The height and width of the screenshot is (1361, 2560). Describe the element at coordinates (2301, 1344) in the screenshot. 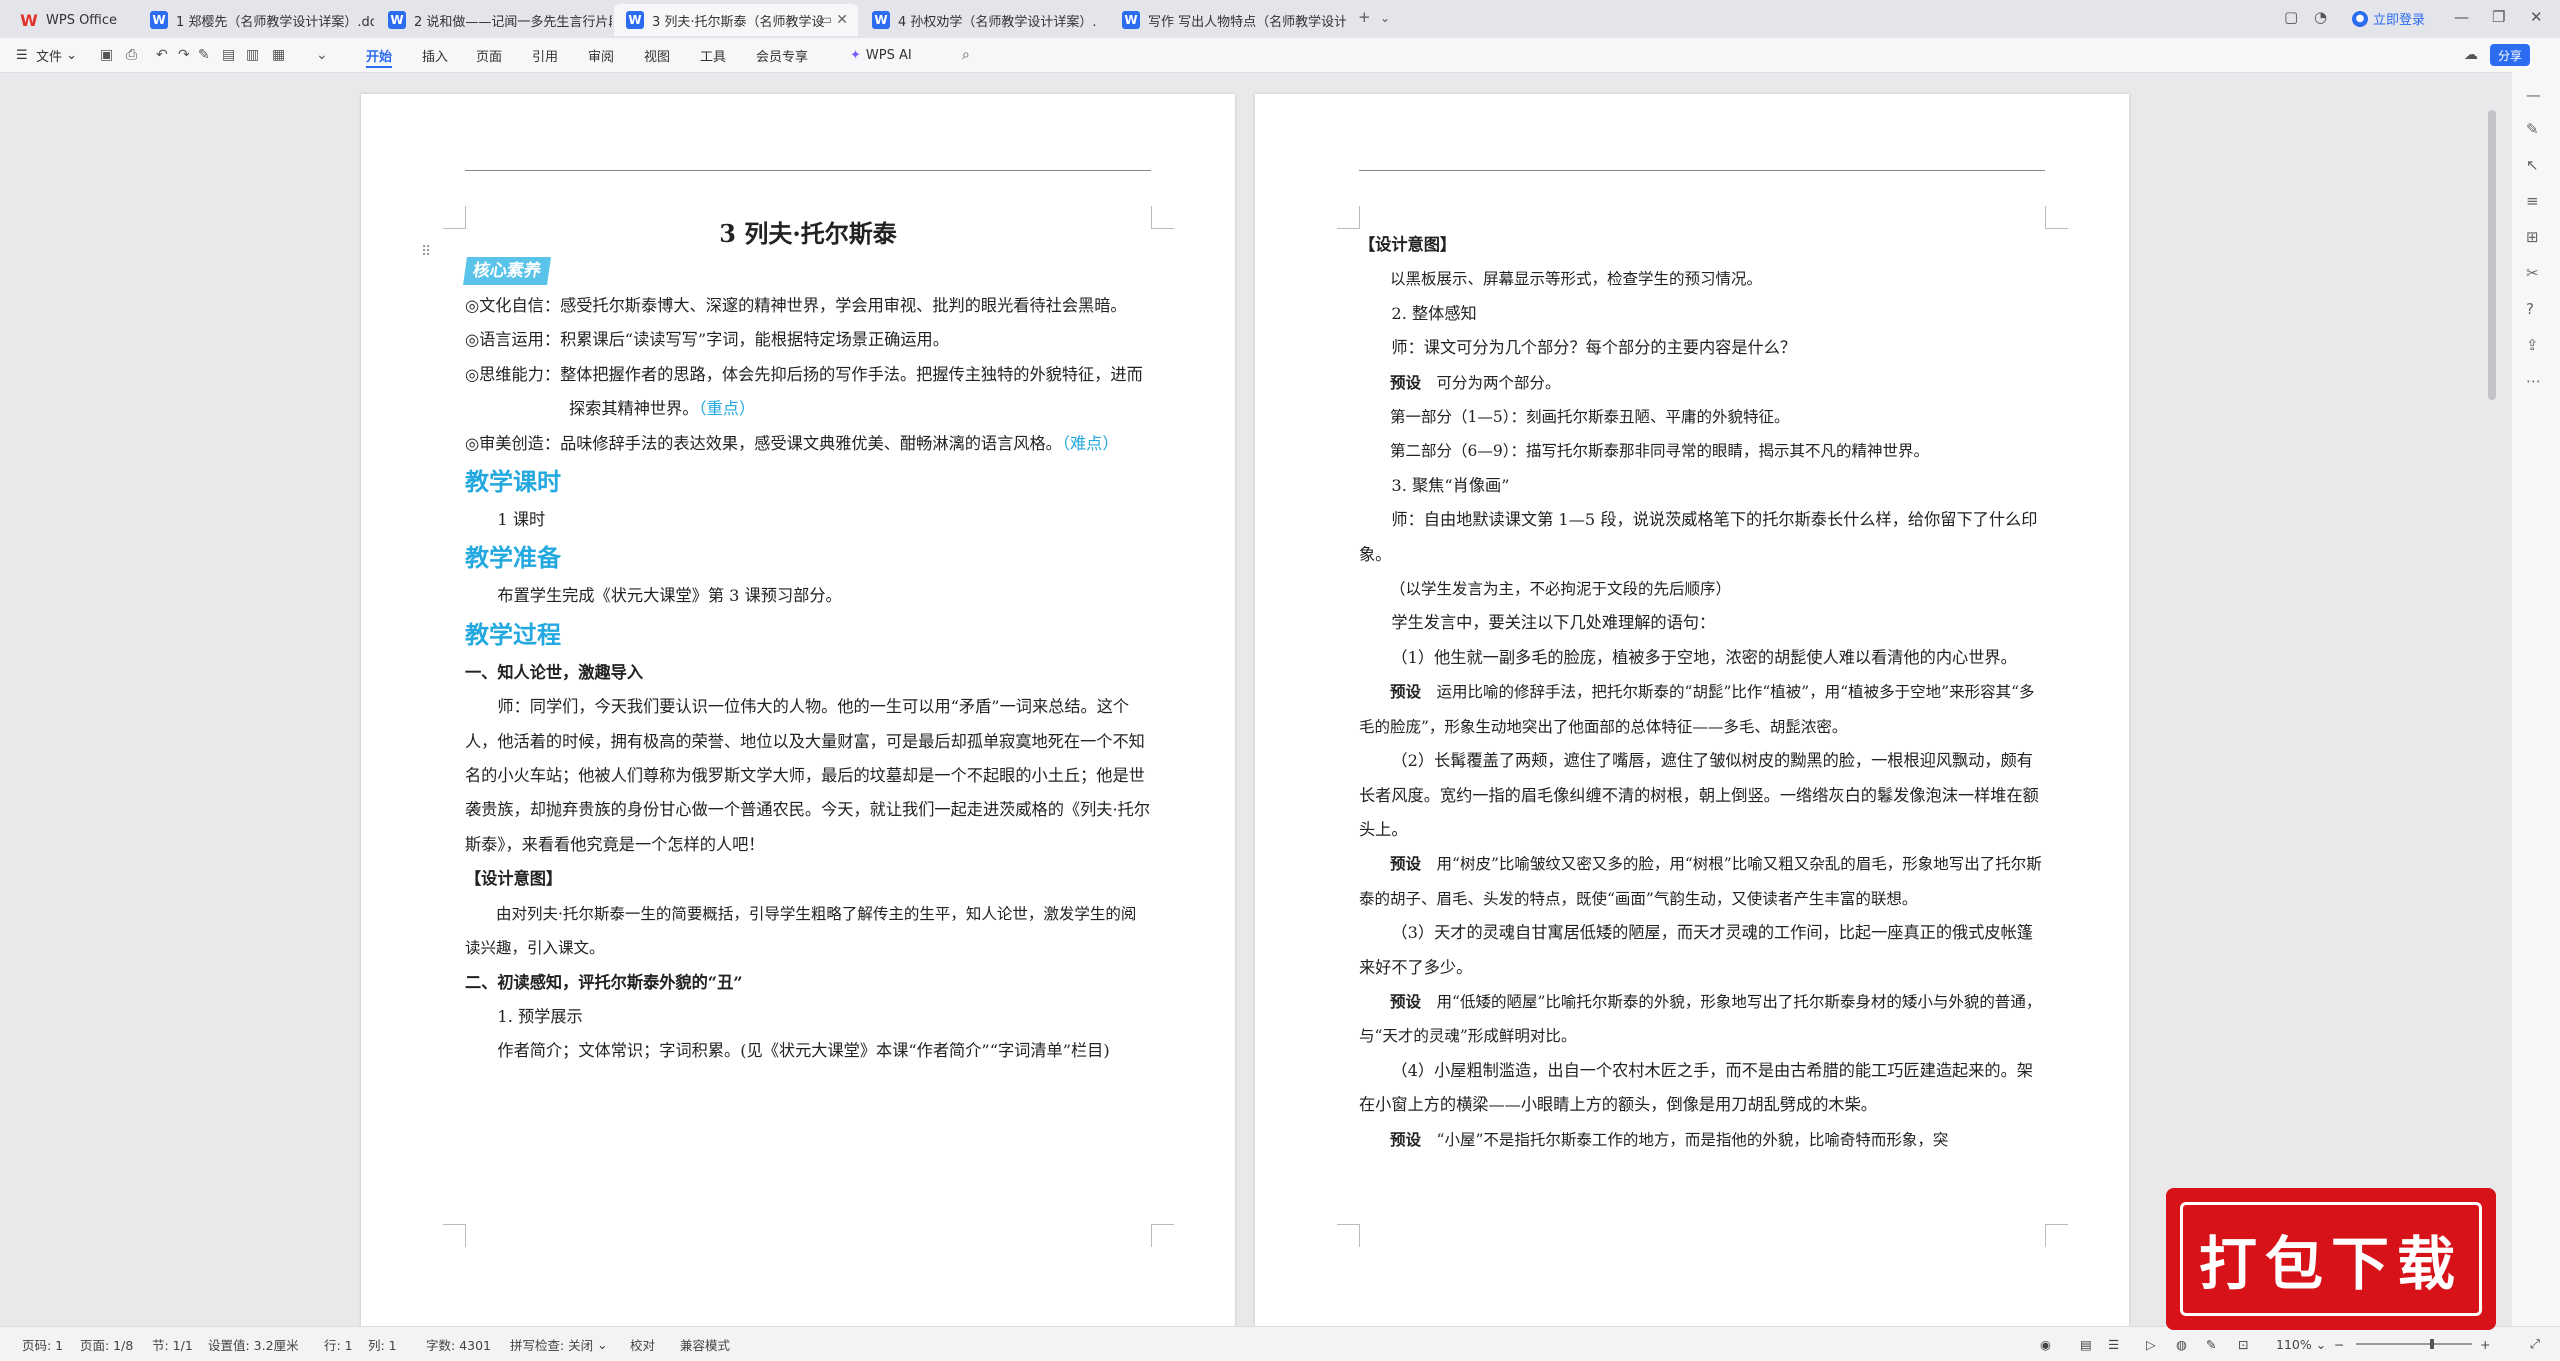

I see `zoom-level: 110% ⌄` at that location.